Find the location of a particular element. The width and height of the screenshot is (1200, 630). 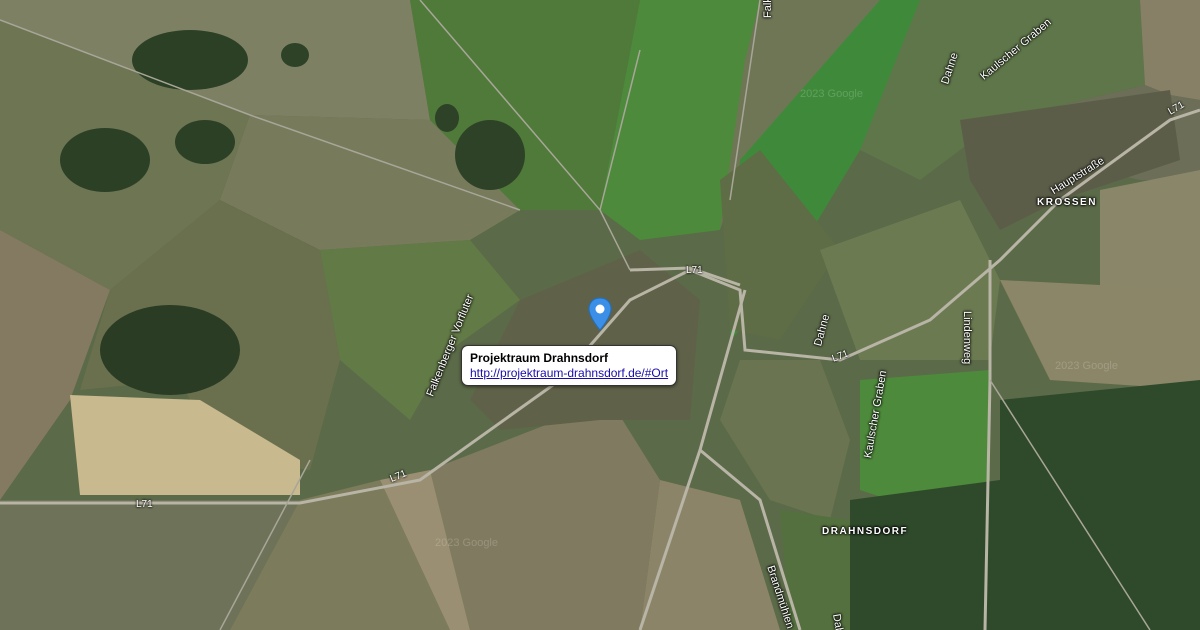

road-label-falkenberg: Falken is located at coordinates (768, 9).